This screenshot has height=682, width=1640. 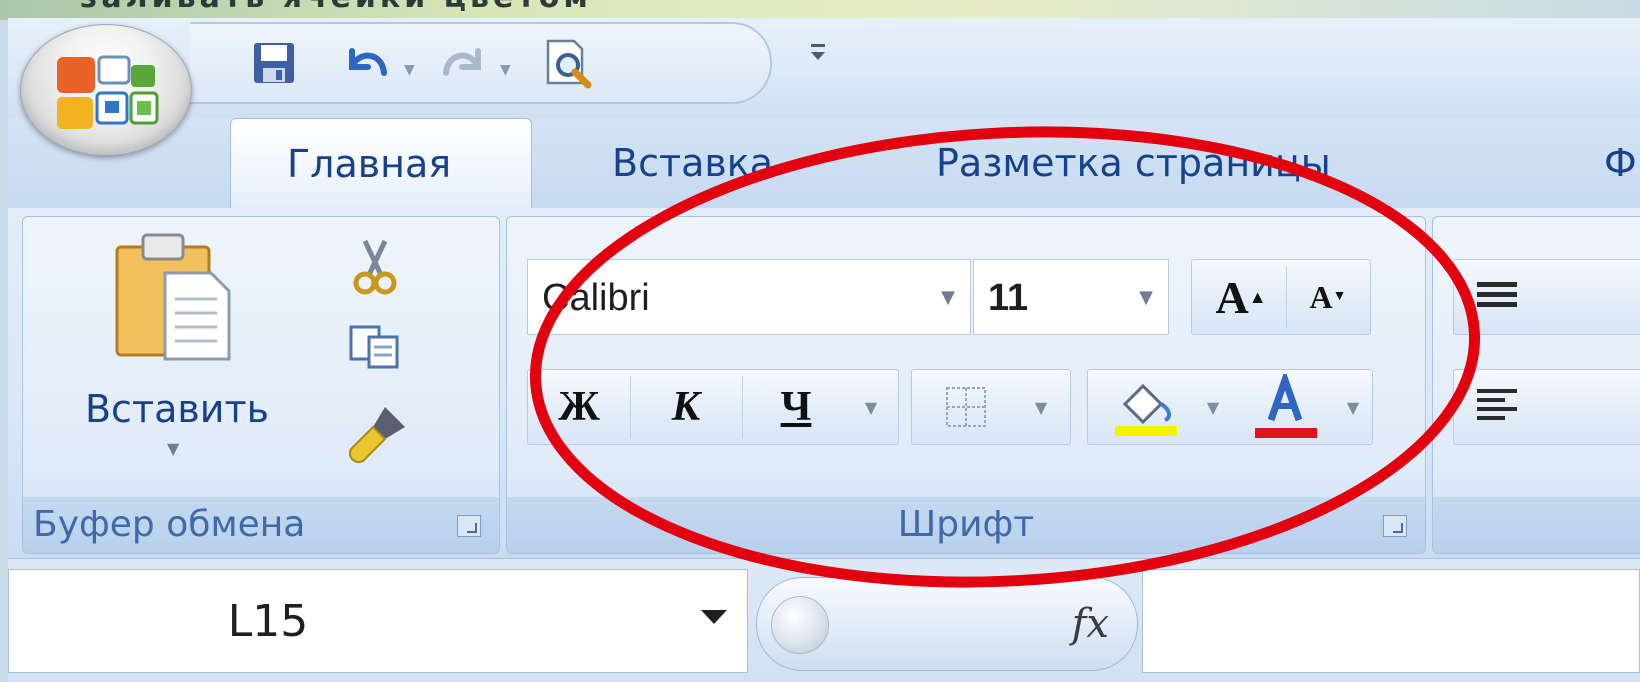 I want to click on redo-button, so click(x=463, y=63).